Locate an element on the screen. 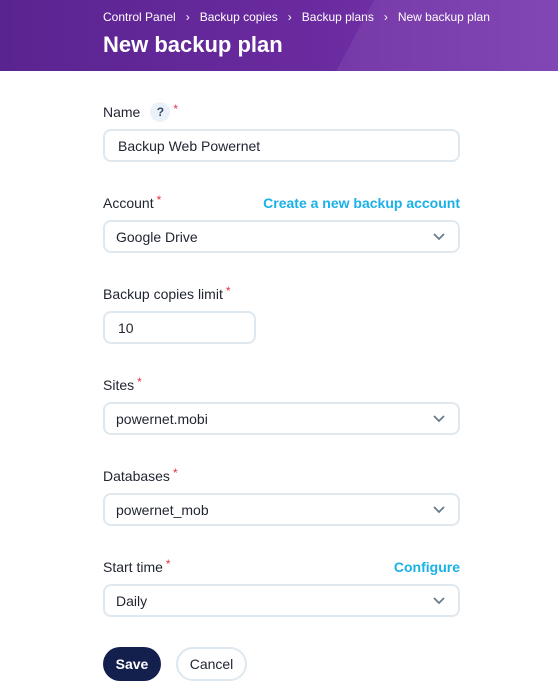 This screenshot has width=558, height=690. start-time-label: Start time * is located at coordinates (137, 566).